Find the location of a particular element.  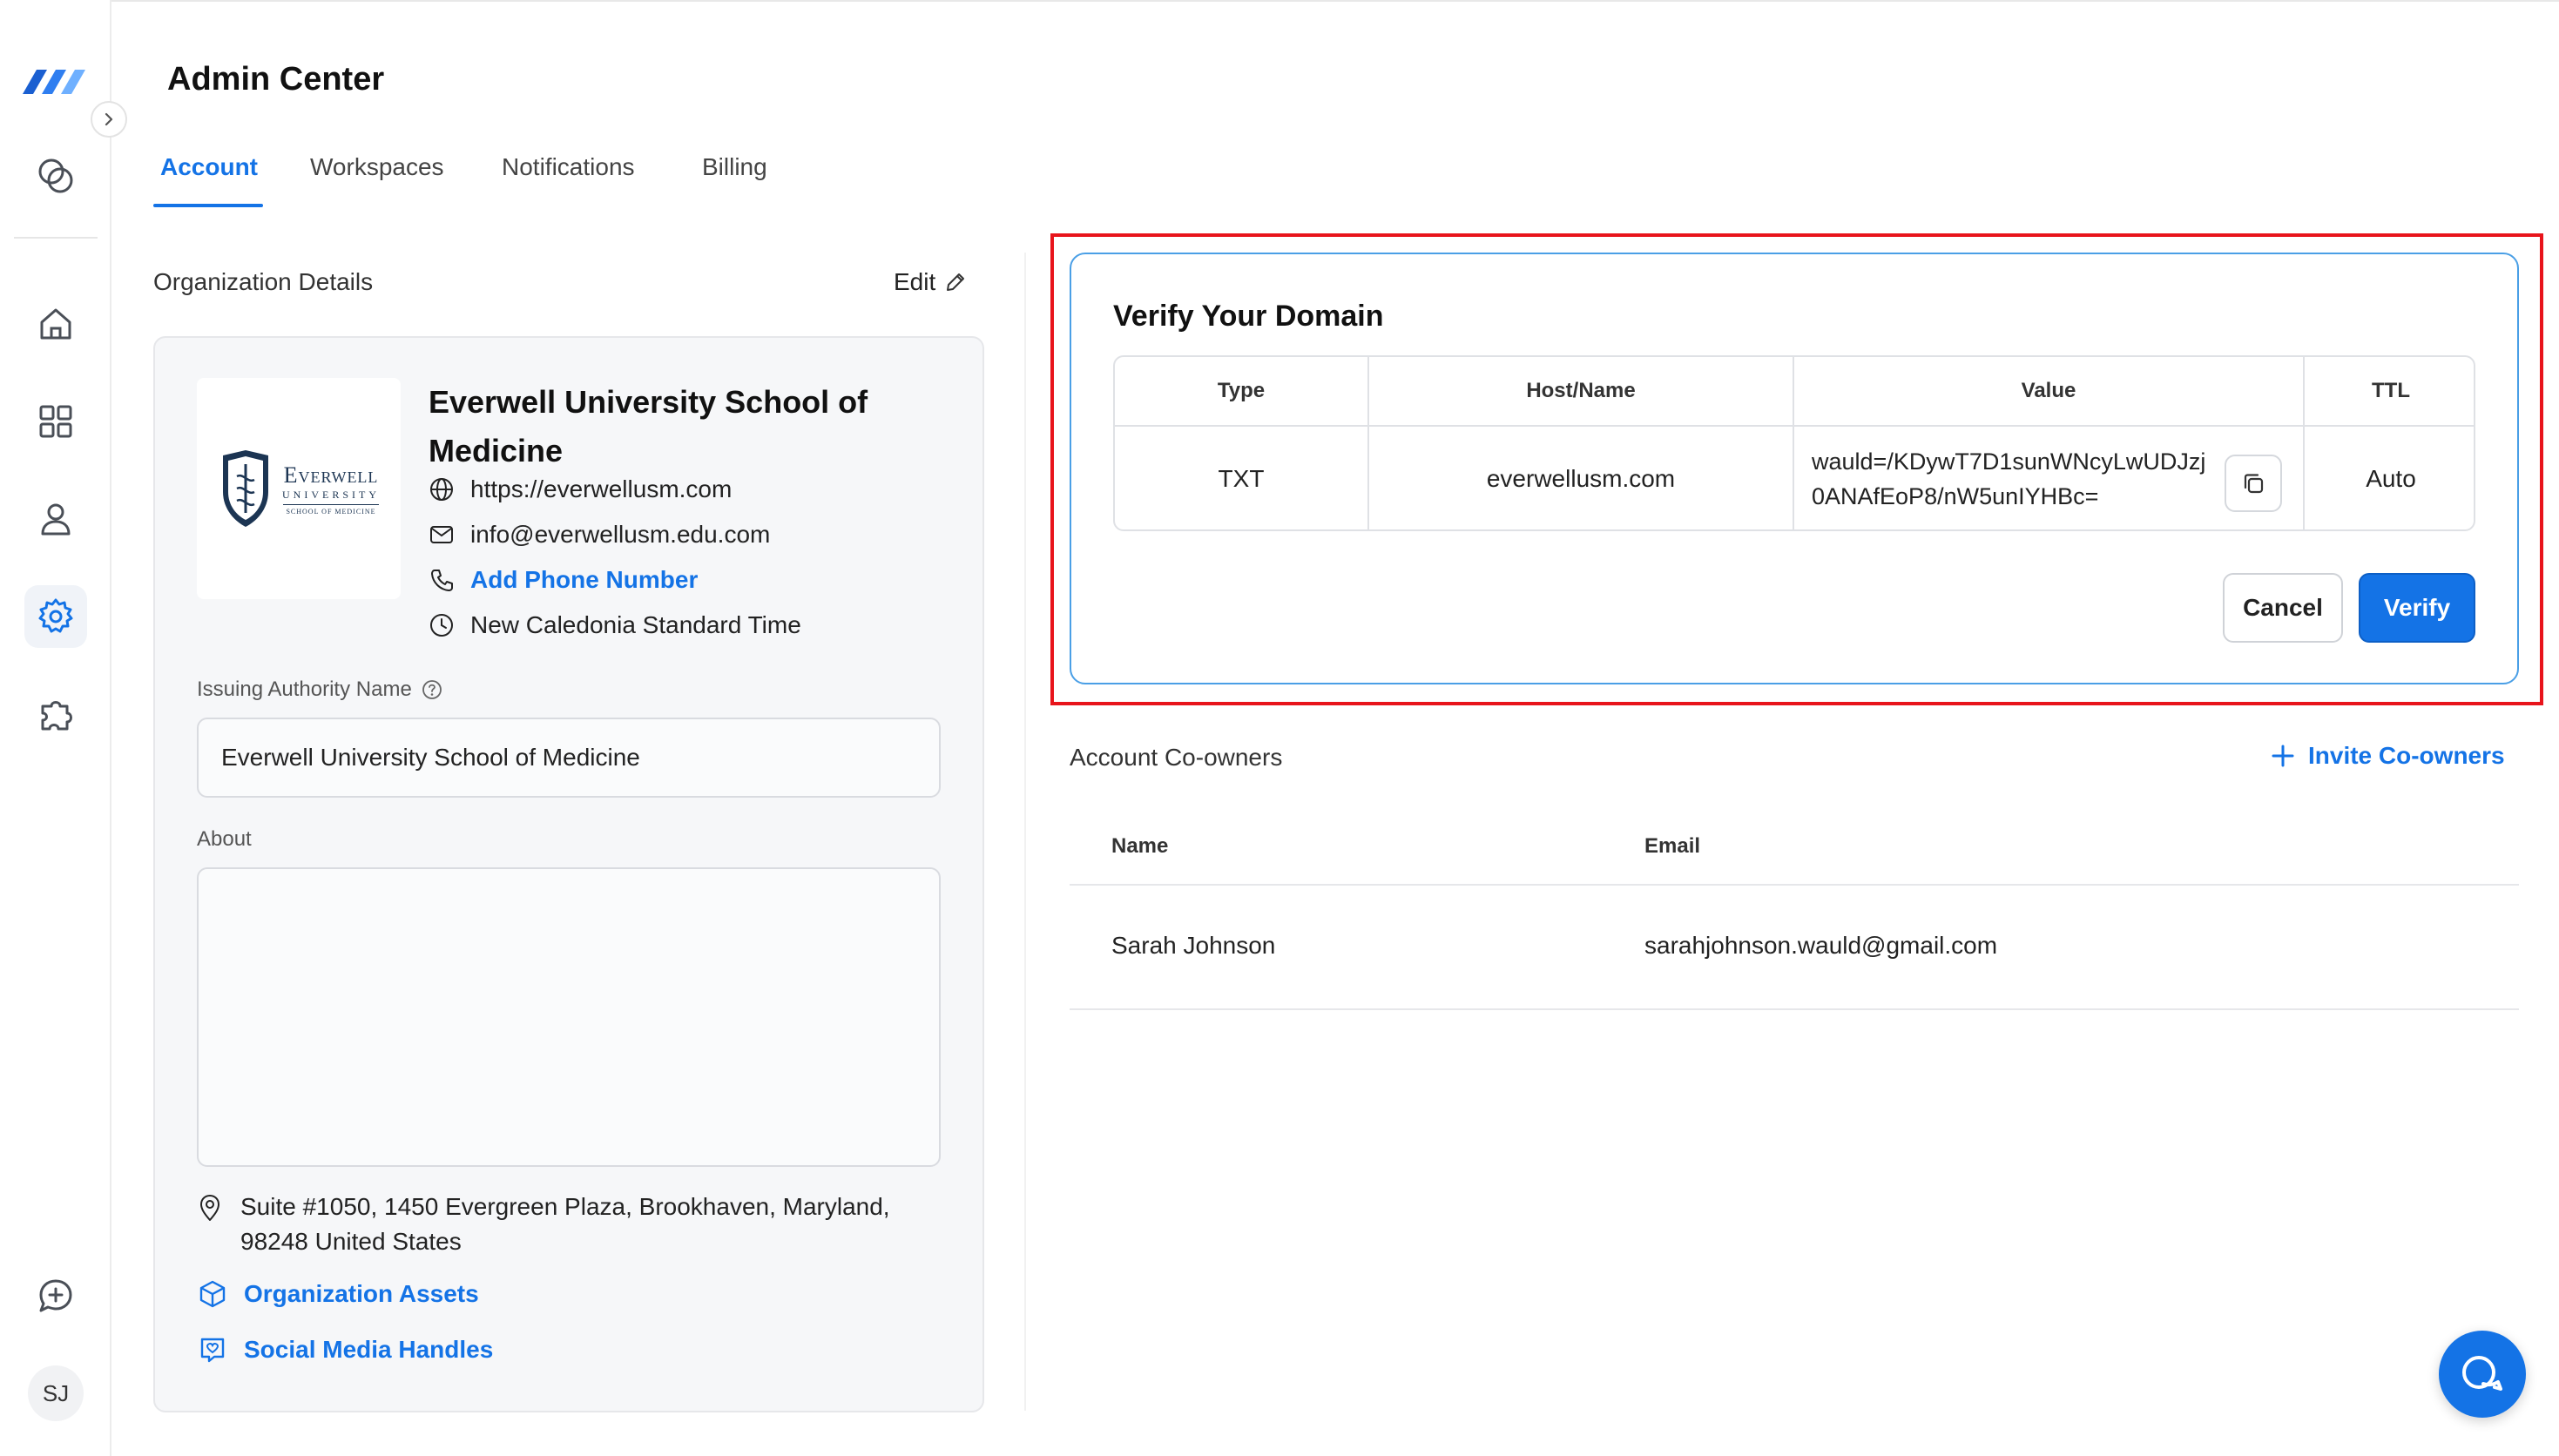

logo-rule is located at coordinates (331, 504).